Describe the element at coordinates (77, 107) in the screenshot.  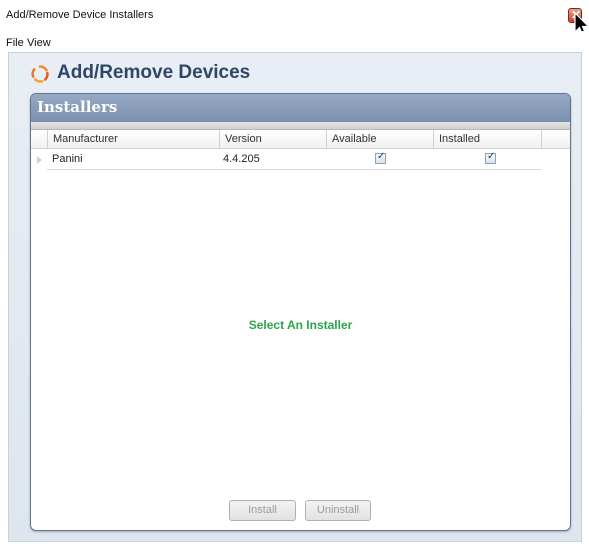
I see `panel-title: Installers` at that location.